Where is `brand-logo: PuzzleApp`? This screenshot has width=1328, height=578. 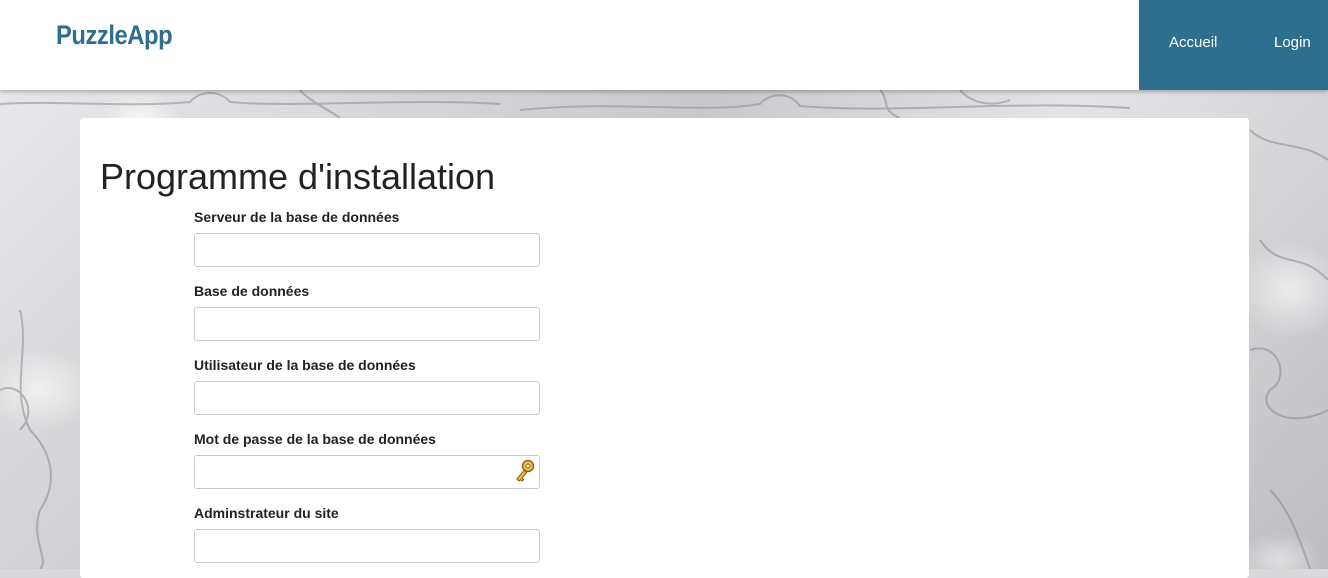 brand-logo: PuzzleApp is located at coordinates (114, 35).